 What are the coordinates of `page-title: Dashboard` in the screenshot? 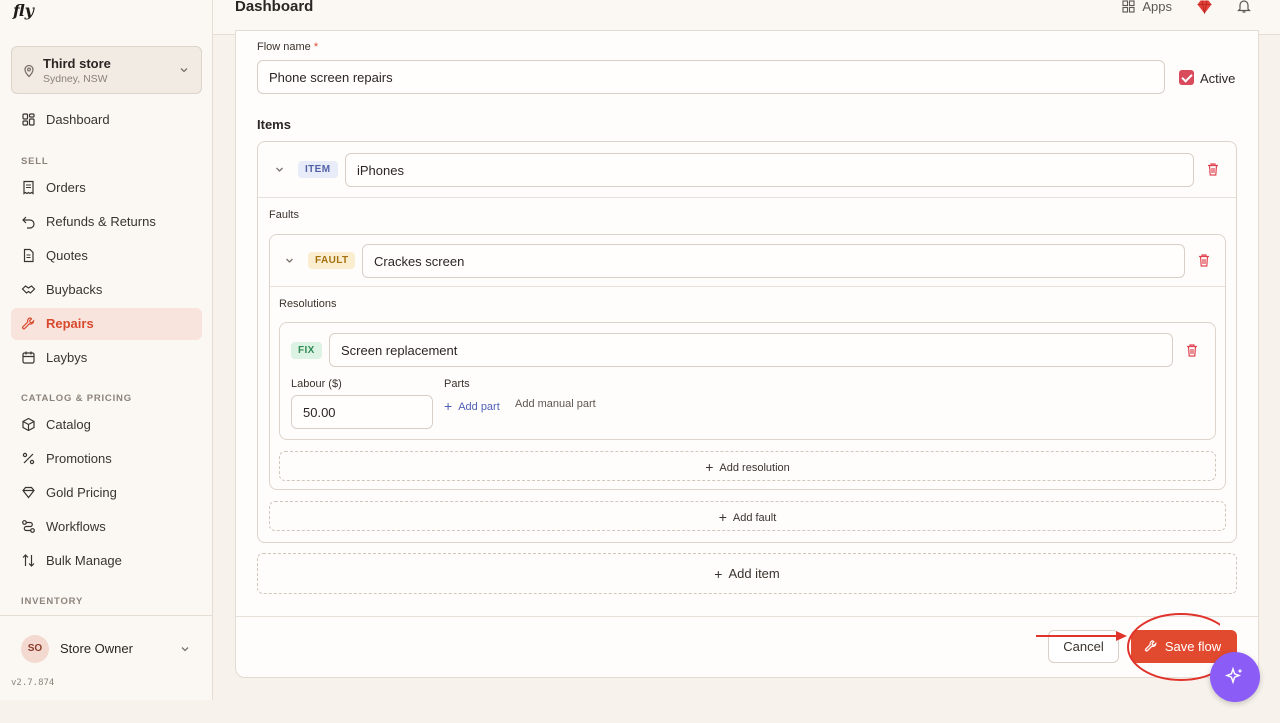 It's located at (274, 7).